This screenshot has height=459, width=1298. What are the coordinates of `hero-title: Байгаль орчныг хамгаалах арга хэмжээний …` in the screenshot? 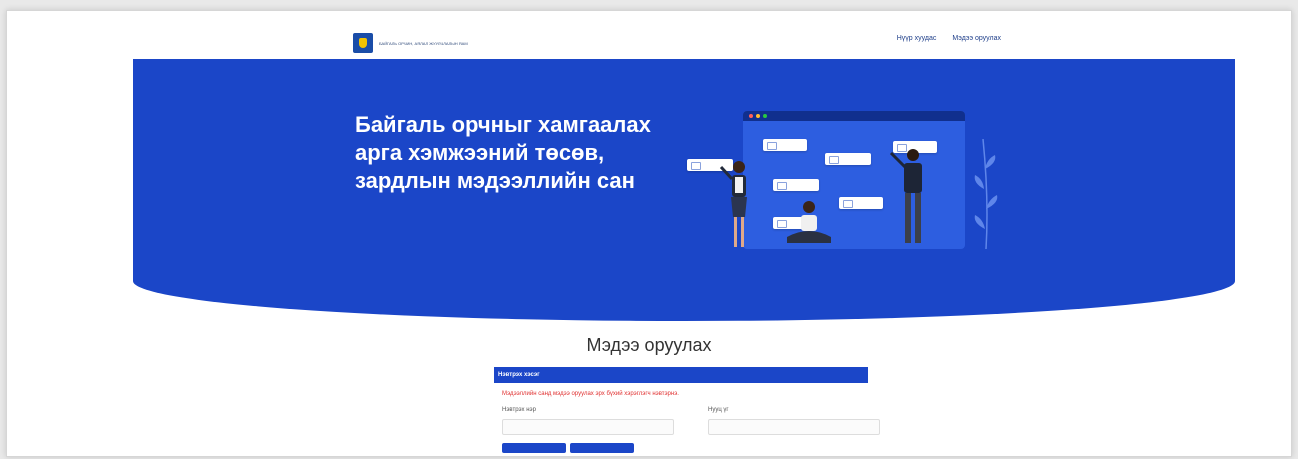 It's located at (503, 152).